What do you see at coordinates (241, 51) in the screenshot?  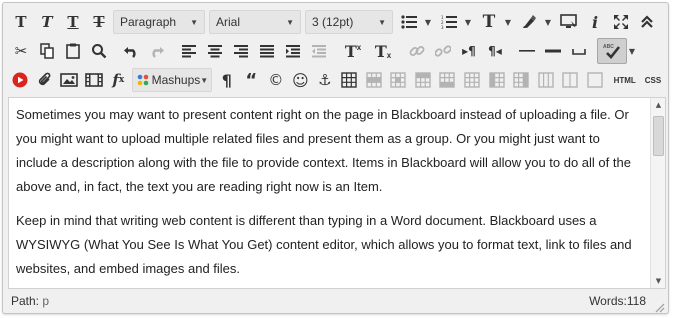 I see `align-right-icon` at bounding box center [241, 51].